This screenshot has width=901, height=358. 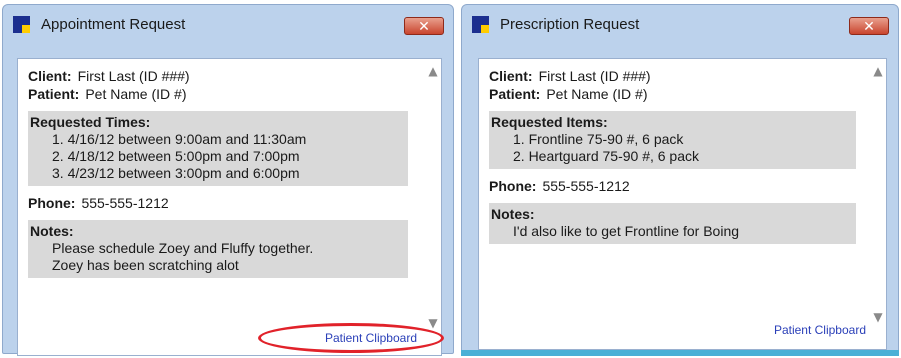 What do you see at coordinates (626, 231) in the screenshot?
I see `notes-line: I'd also like to get Frontline for Boing` at bounding box center [626, 231].